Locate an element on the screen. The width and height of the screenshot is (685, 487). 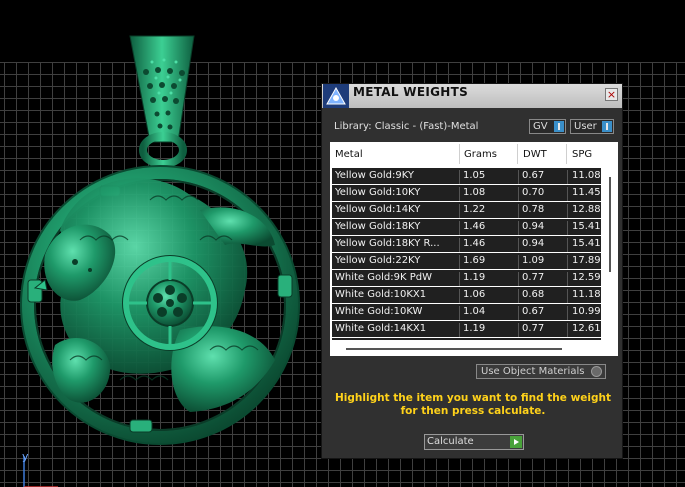
grams-cell: 1.05 is located at coordinates (474, 175).